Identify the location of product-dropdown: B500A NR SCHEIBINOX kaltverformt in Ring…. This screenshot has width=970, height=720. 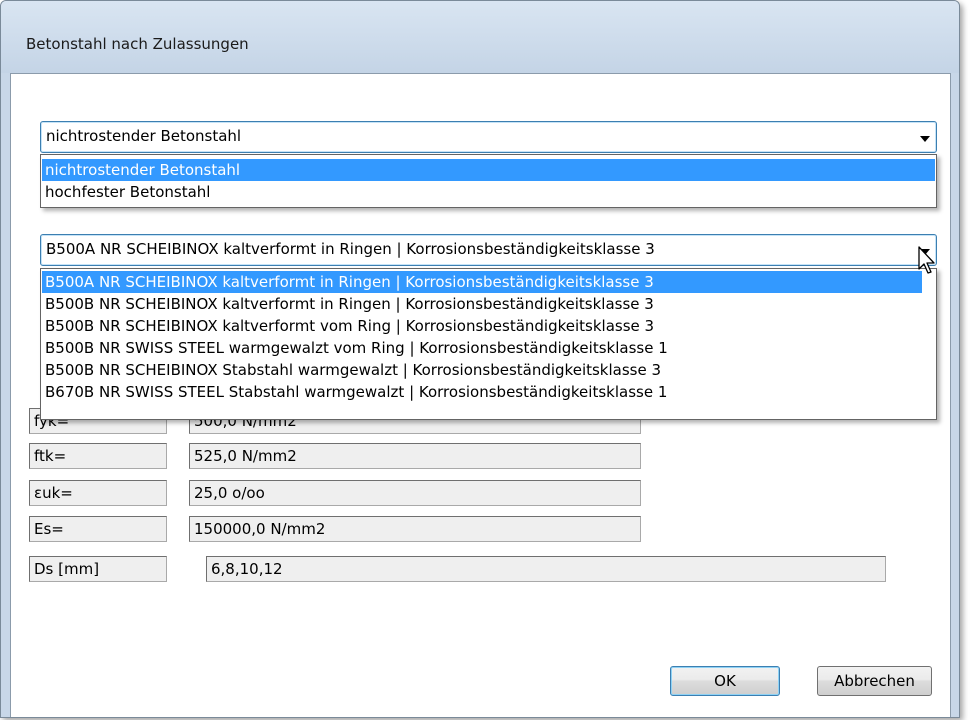
(488, 250).